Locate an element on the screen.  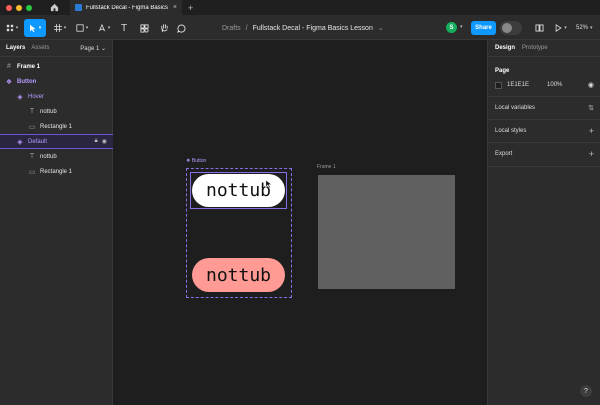
lock-icon: 🔒︎ is located at coordinates (96, 141).